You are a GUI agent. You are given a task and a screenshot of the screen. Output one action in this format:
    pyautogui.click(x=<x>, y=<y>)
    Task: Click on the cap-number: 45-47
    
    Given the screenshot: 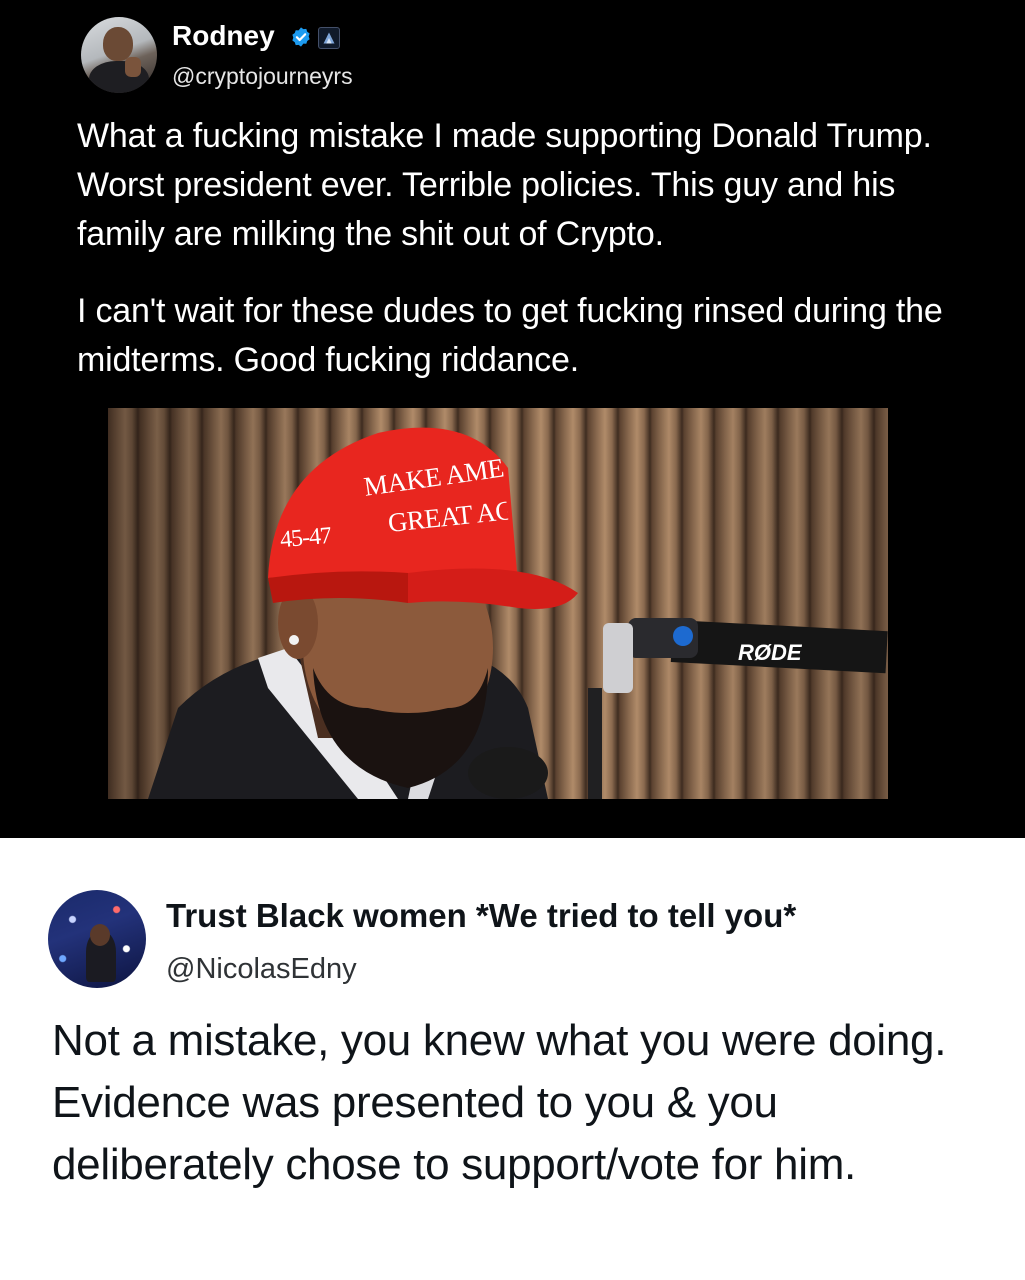 What is the action you would take?
    pyautogui.click(x=305, y=538)
    